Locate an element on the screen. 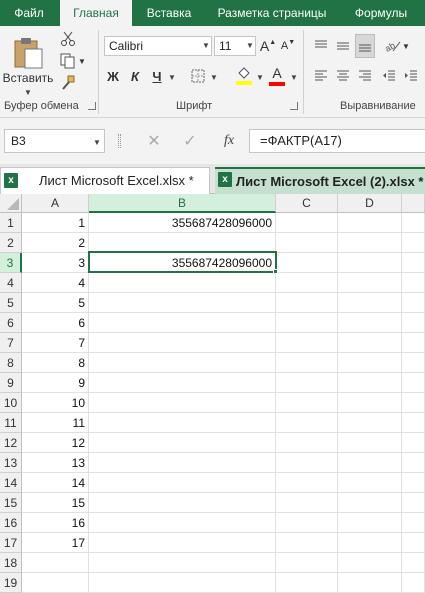 Image resolution: width=425 pixels, height=593 pixels. cell-a1: 1 is located at coordinates (55, 223).